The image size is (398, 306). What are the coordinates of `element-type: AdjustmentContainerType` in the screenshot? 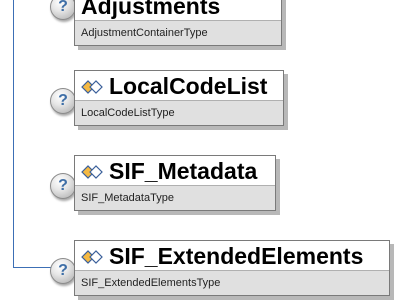 It's located at (178, 32).